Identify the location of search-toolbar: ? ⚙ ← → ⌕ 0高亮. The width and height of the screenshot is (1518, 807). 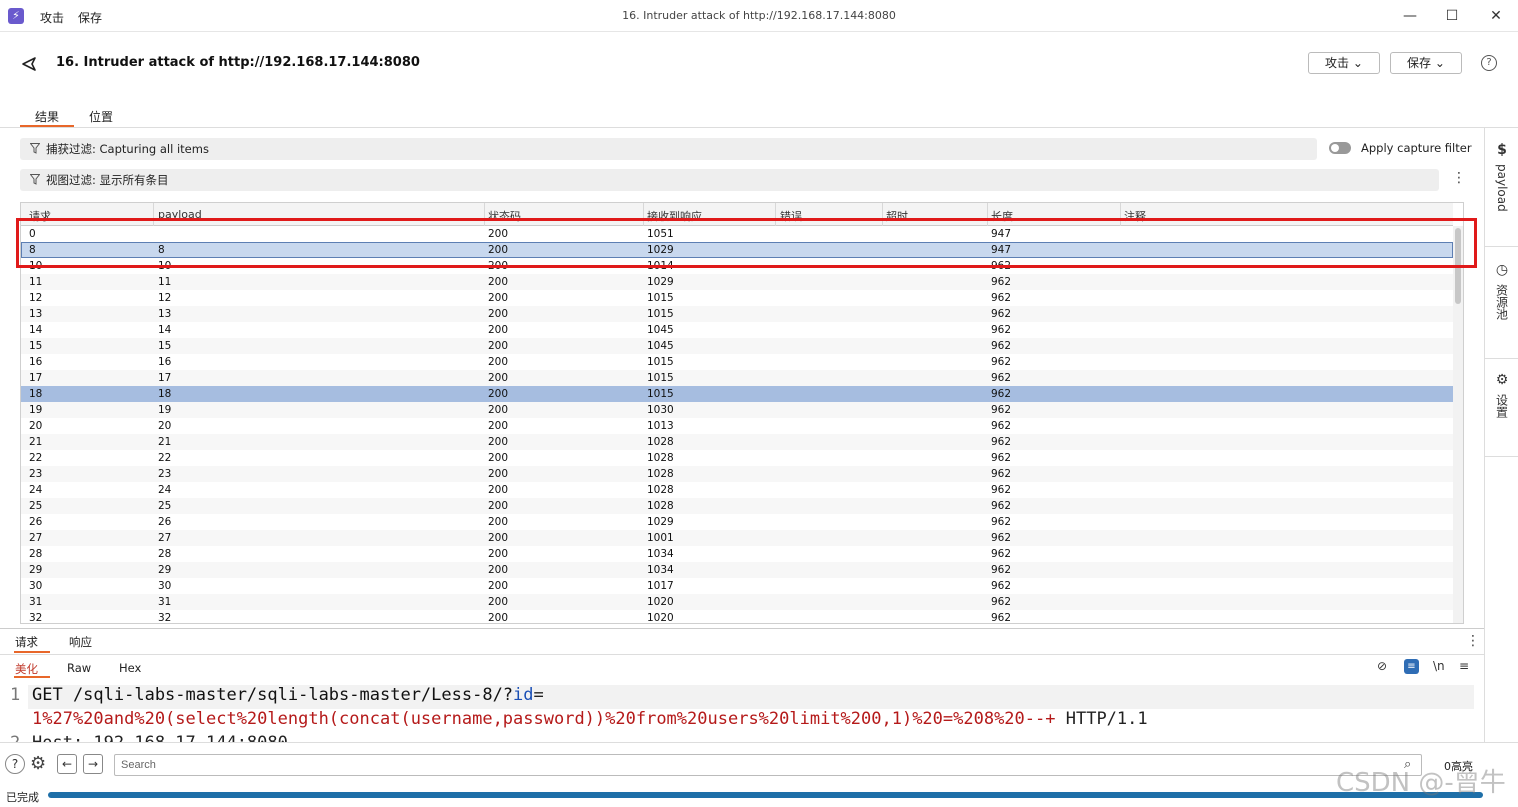
(759, 764).